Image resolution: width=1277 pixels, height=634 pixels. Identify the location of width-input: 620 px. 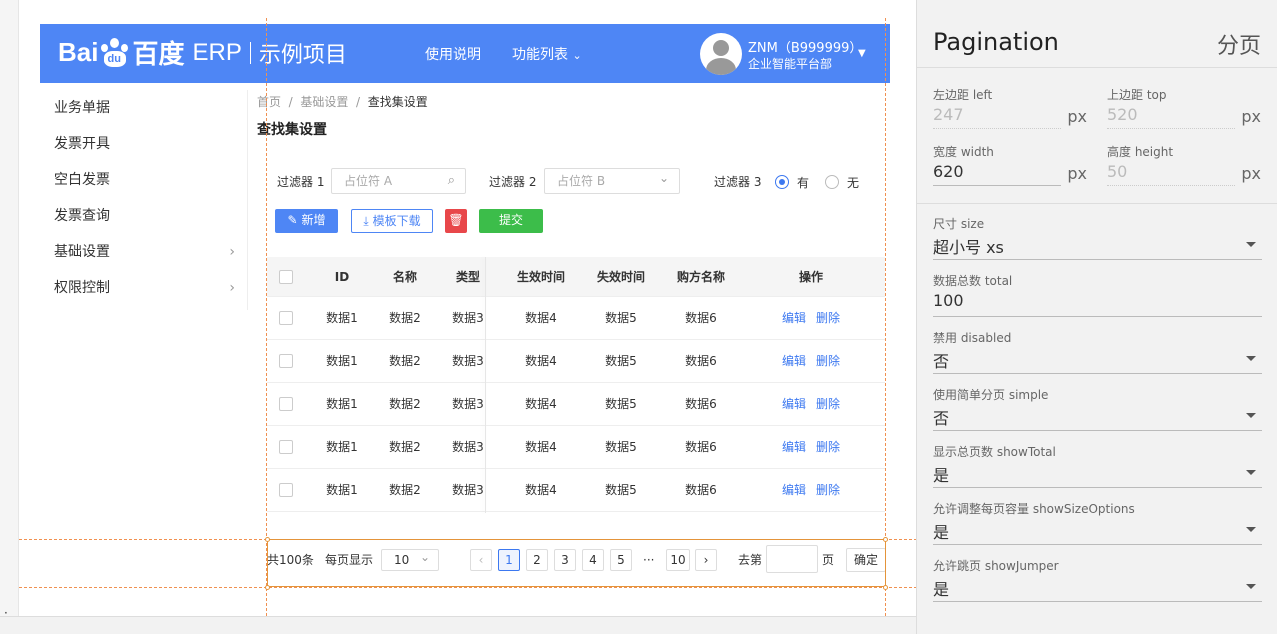
(1010, 174).